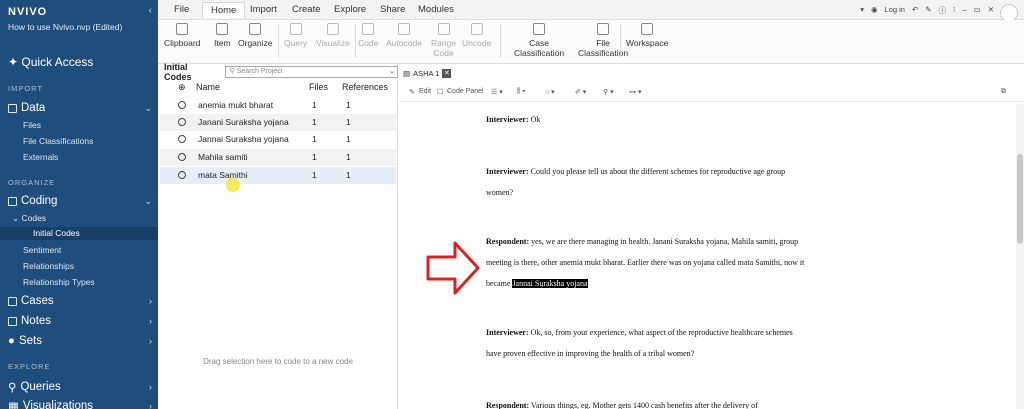 This screenshot has width=1024, height=409. Describe the element at coordinates (497, 92) in the screenshot. I see `annotations-icon: ☰ ▾` at that location.